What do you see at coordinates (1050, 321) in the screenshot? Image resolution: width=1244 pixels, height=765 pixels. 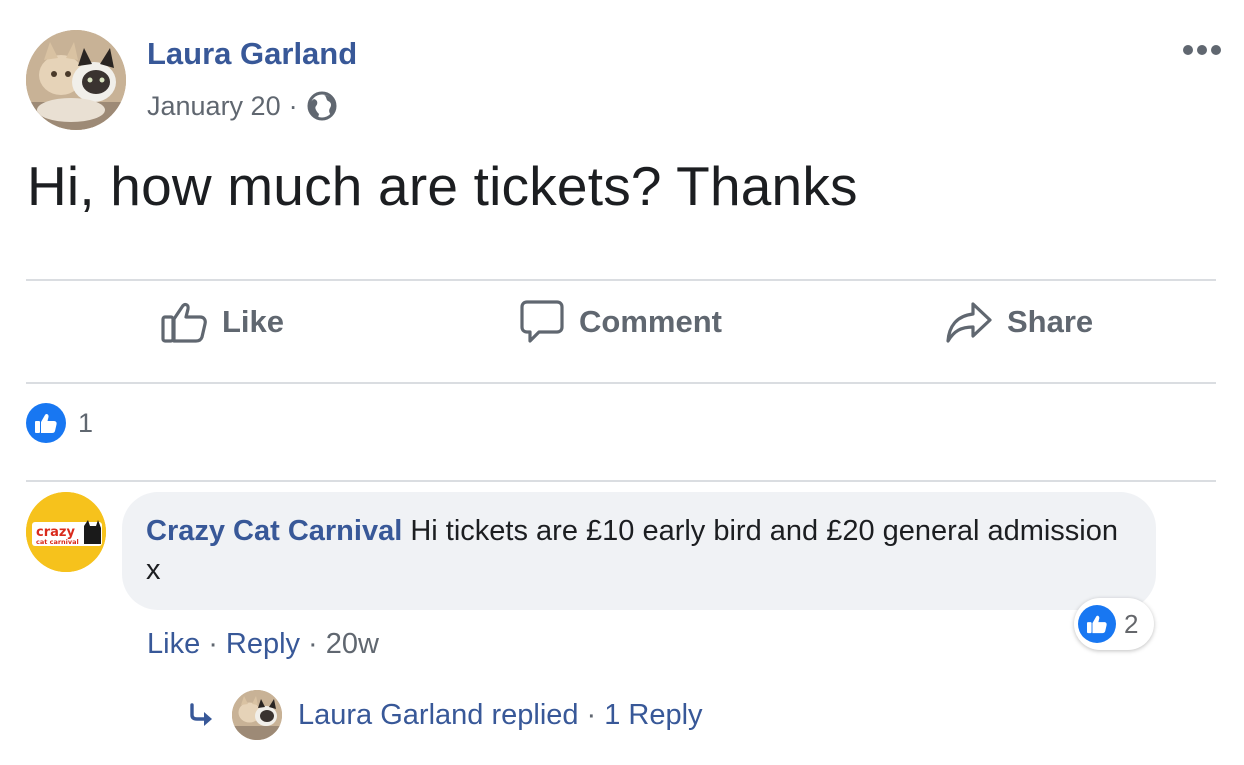 I see `share-label: Share` at bounding box center [1050, 321].